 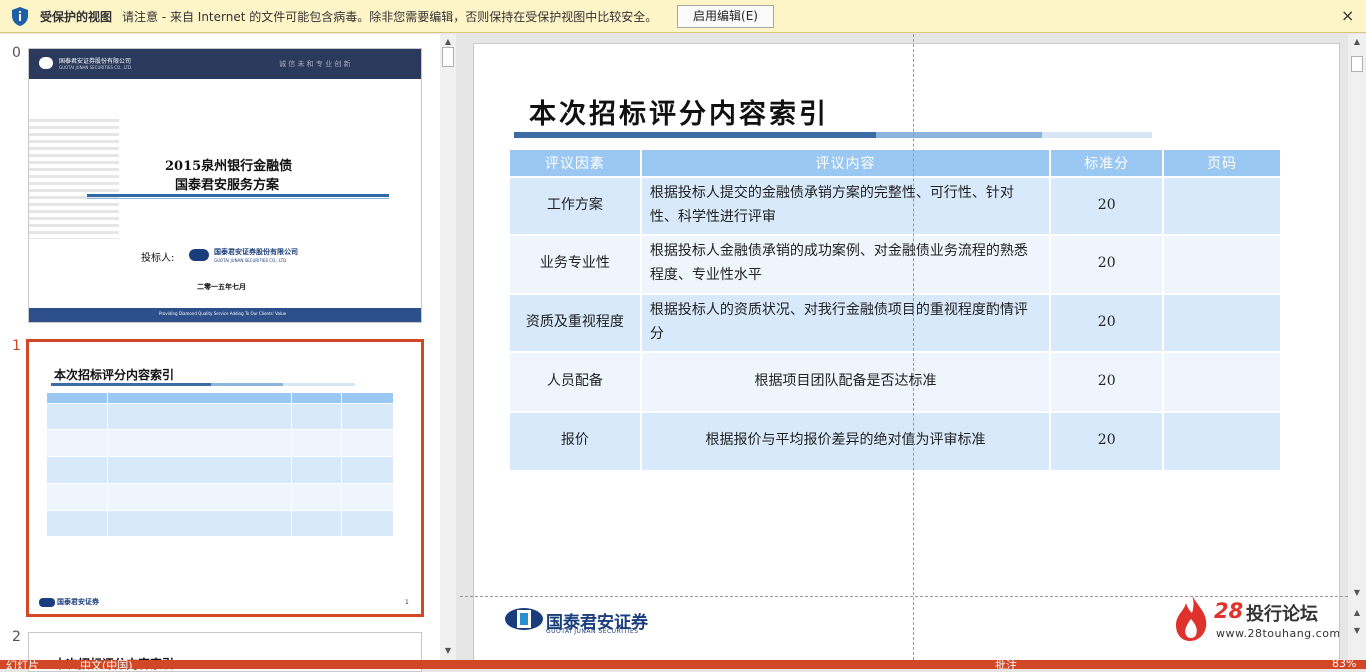 I want to click on row-content: 根据项目团队配备是否达标准, so click(x=846, y=381).